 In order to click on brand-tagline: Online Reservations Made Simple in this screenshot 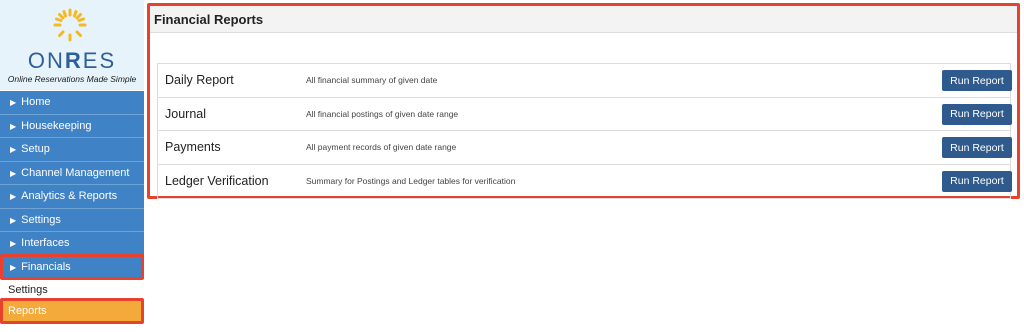, I will do `click(72, 79)`.